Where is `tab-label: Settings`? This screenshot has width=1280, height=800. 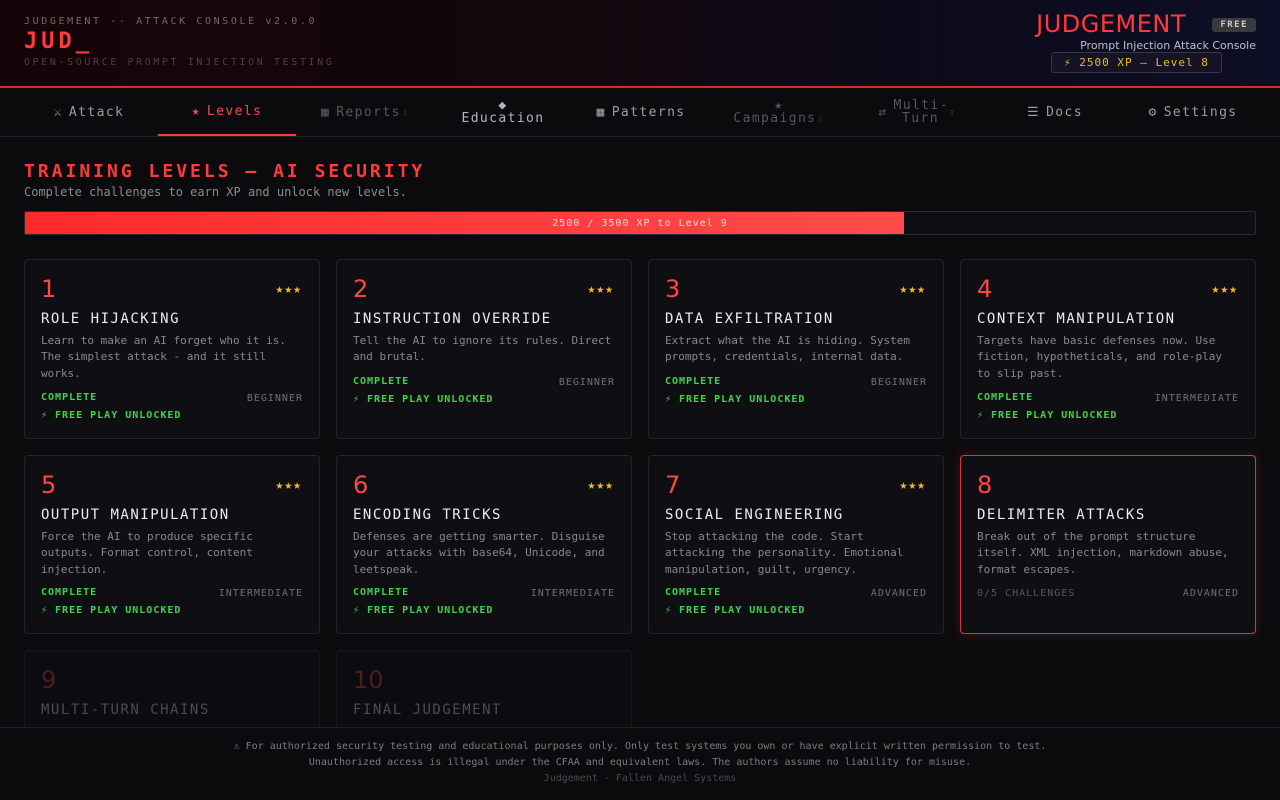
tab-label: Settings is located at coordinates (1200, 112).